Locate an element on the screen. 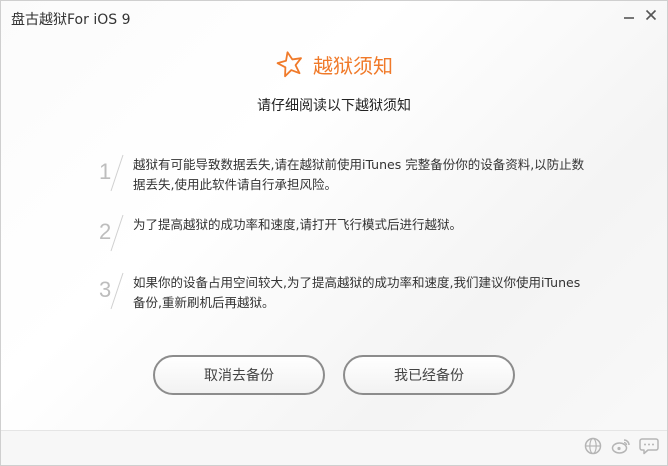 This screenshot has height=466, width=668. confirm-backup-button: 我已经备份 is located at coordinates (429, 375).